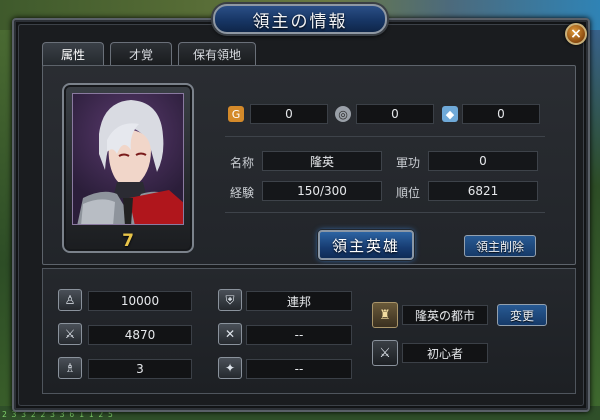 Image resolution: width=600 pixels, height=420 pixels. What do you see at coordinates (230, 368) in the screenshot?
I see `emblem-icon: ✦` at bounding box center [230, 368].